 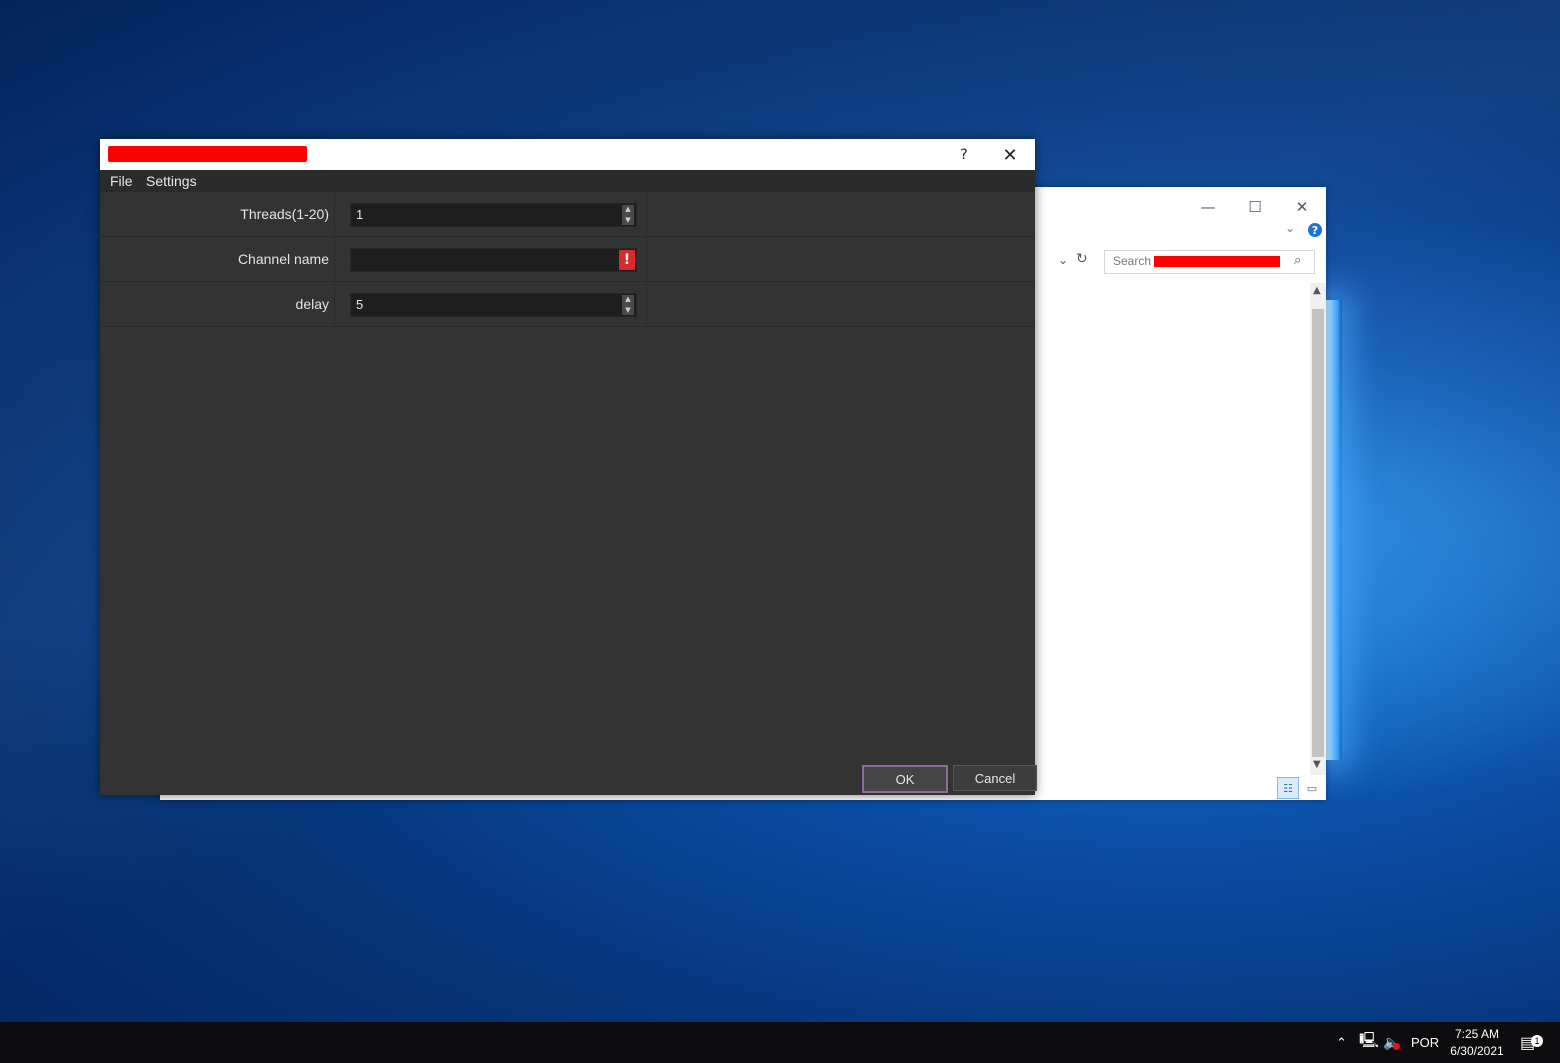 I want to click on form-row-threads: Threads(1-20) 1 ▲ ▼, so click(x=567, y=214).